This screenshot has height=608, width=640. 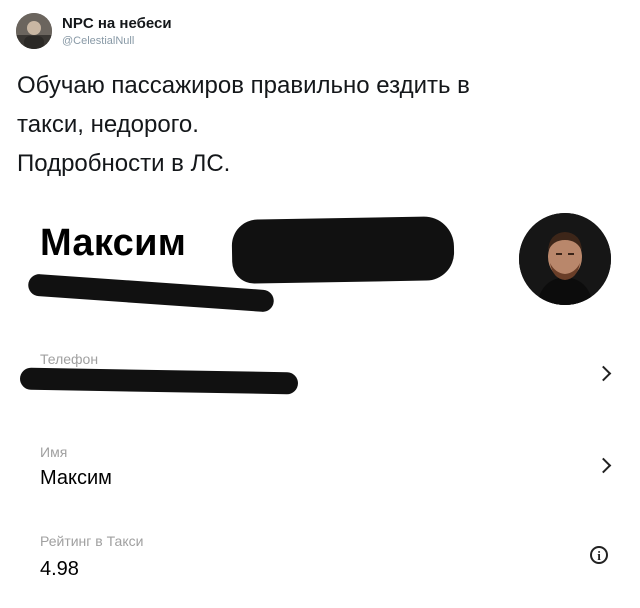 What do you see at coordinates (108, 124) in the screenshot?
I see `tweet-text-line: такси, недорого.` at bounding box center [108, 124].